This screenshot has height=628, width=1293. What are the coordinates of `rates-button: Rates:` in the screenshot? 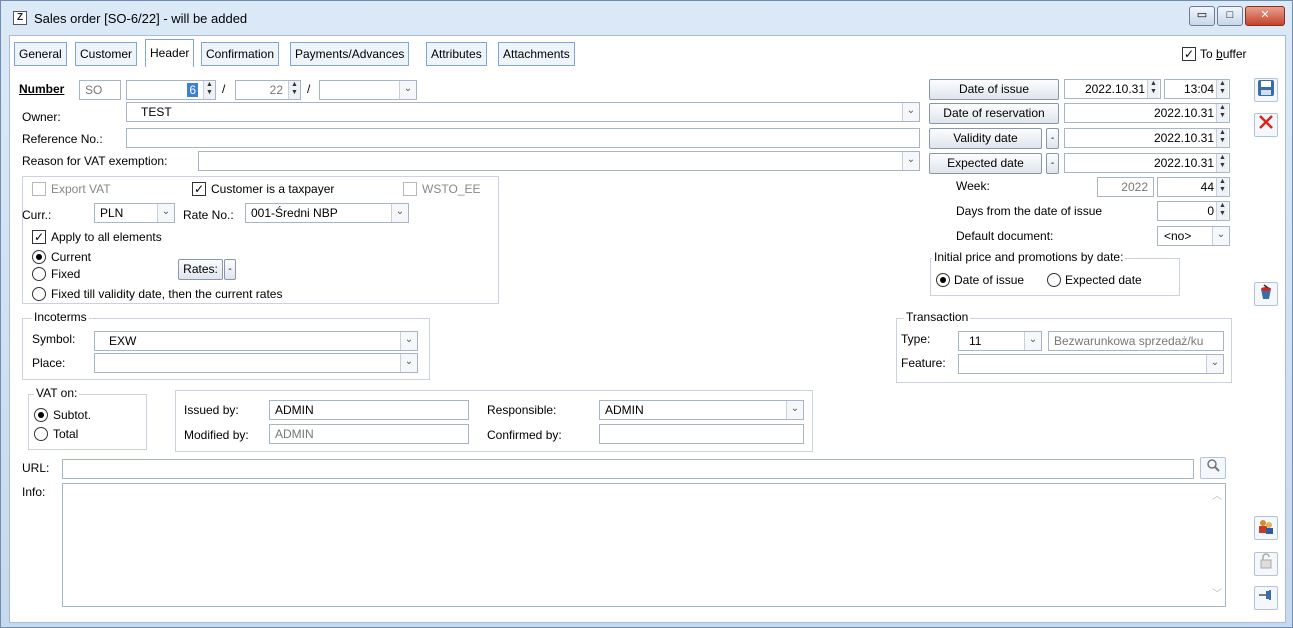 It's located at (200, 269).